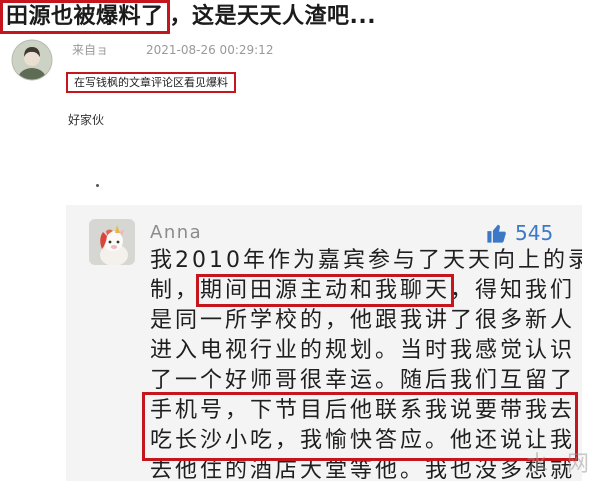  I want to click on comment-line: 去他住的酒店大堂等他。我也没多想就, so click(363, 469).